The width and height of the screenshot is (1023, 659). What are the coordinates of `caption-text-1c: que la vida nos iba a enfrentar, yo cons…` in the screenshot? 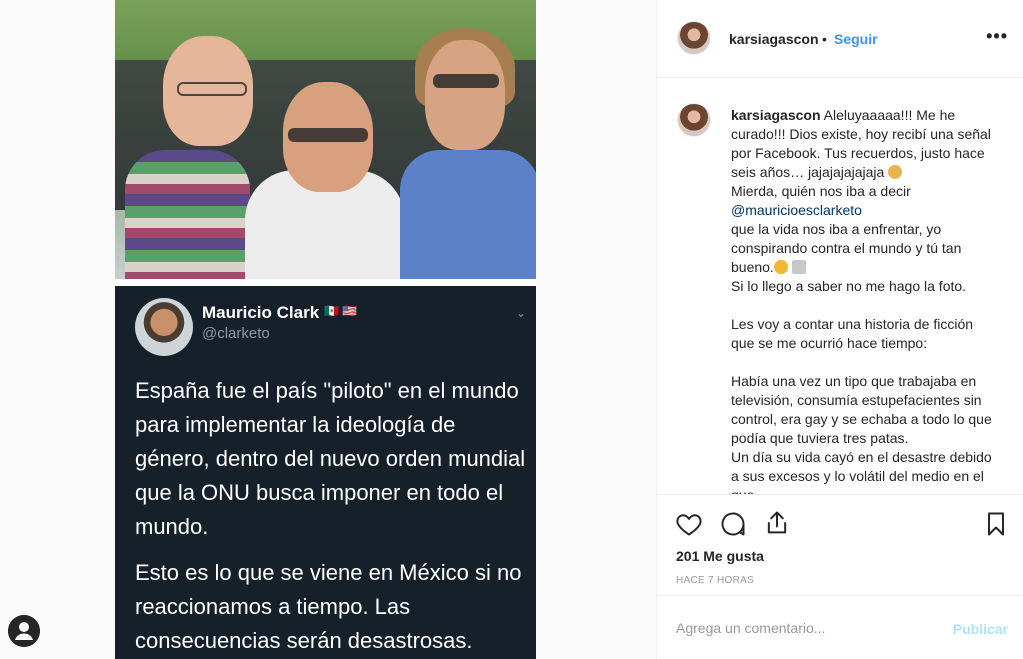 It's located at (846, 248).